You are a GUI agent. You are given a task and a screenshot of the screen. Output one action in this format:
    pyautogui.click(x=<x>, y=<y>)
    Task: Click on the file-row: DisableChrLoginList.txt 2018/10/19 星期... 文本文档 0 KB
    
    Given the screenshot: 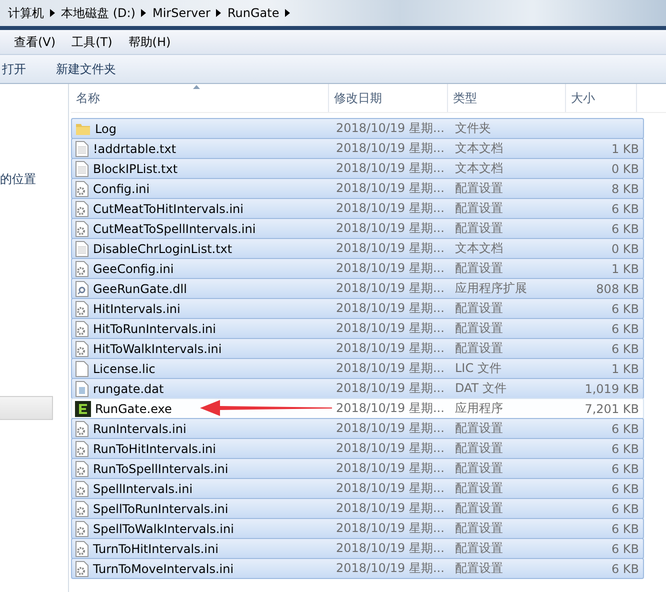 What is the action you would take?
    pyautogui.click(x=357, y=248)
    